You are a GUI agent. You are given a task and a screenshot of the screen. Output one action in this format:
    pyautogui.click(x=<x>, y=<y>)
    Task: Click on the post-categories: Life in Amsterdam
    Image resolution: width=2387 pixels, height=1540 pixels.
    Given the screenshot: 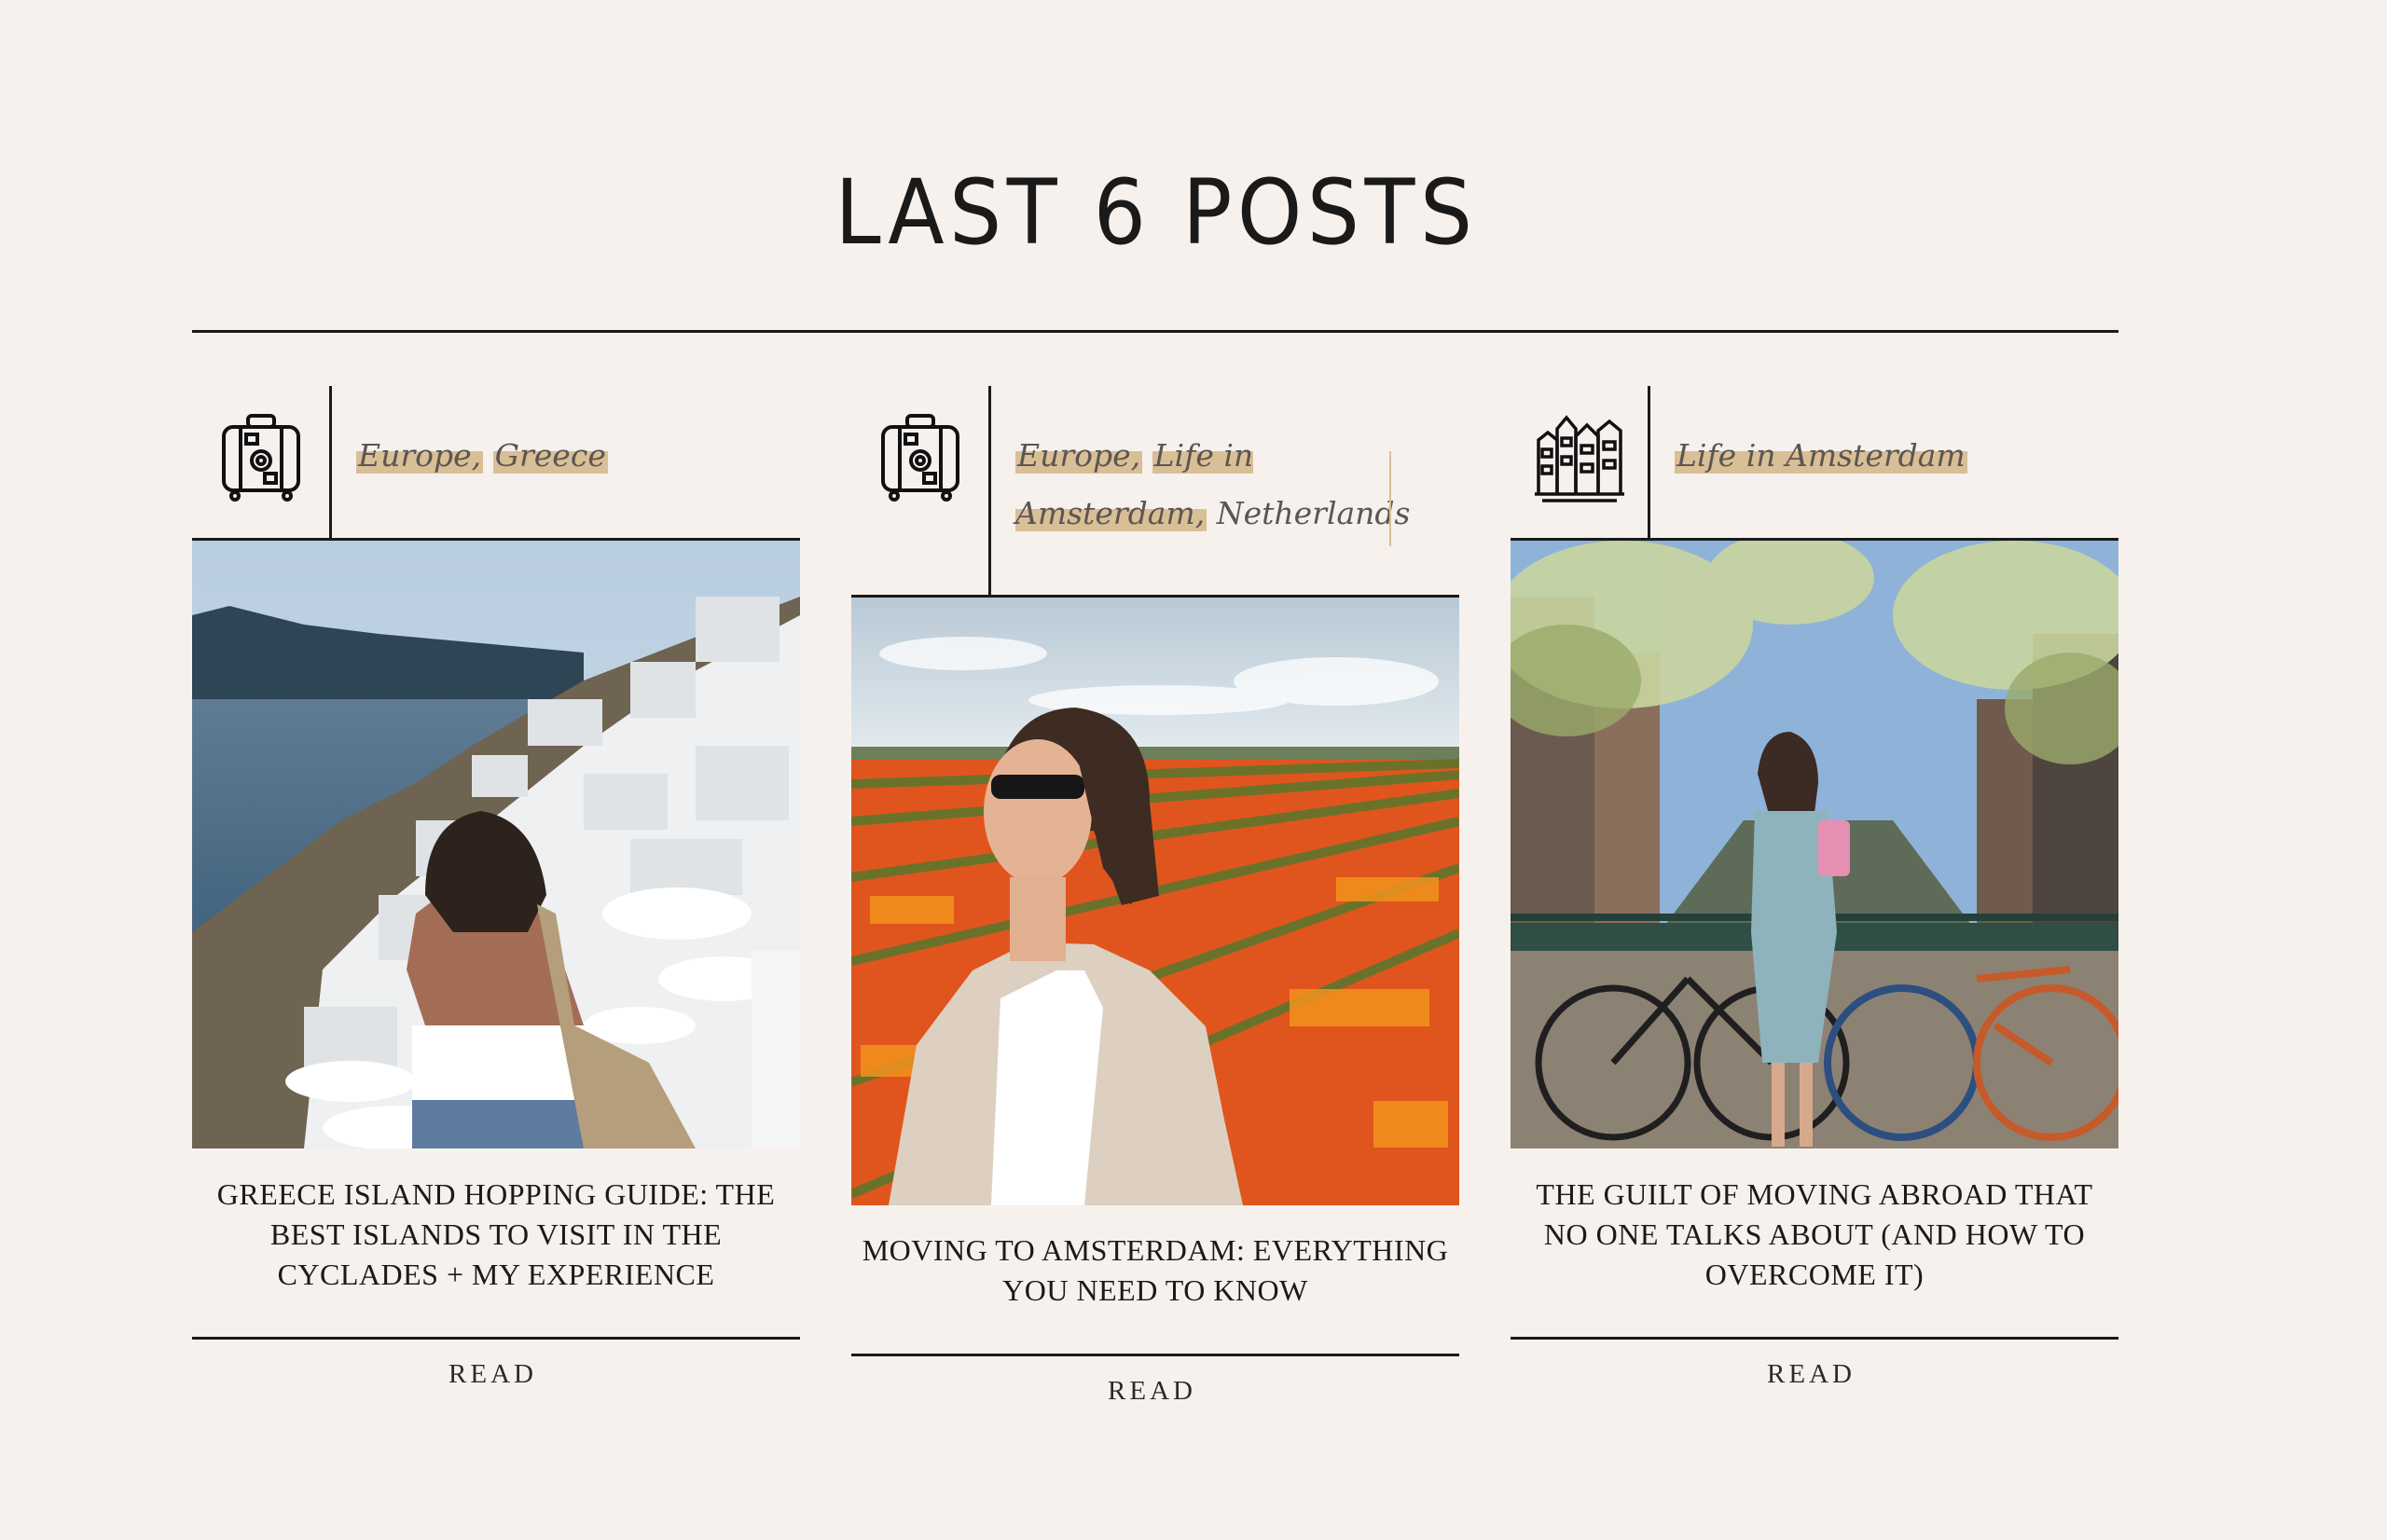 What is the action you would take?
    pyautogui.click(x=1889, y=456)
    